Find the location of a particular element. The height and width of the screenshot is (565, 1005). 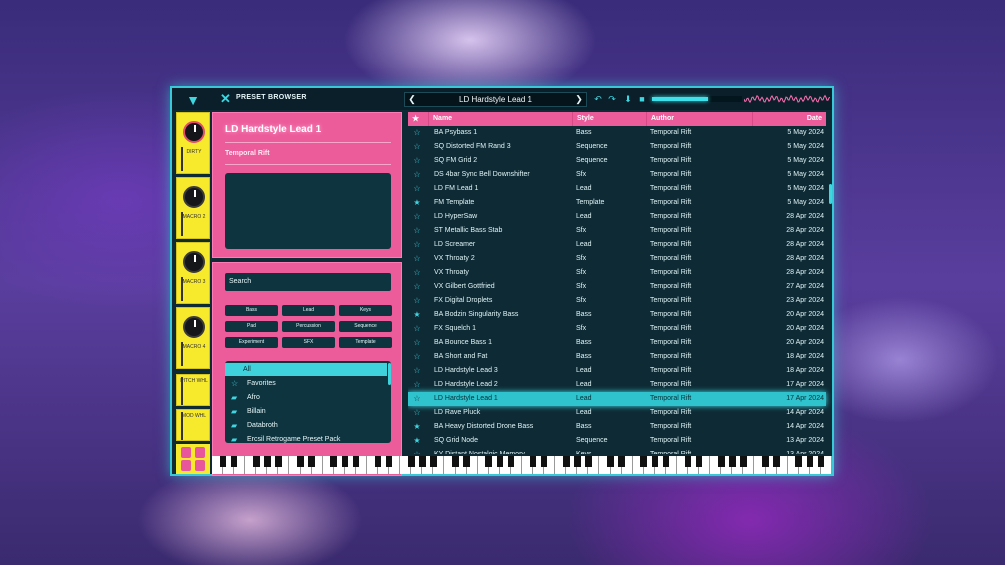

current-preset-name: LD Hardstyle Lead 1 is located at coordinates (495, 99).